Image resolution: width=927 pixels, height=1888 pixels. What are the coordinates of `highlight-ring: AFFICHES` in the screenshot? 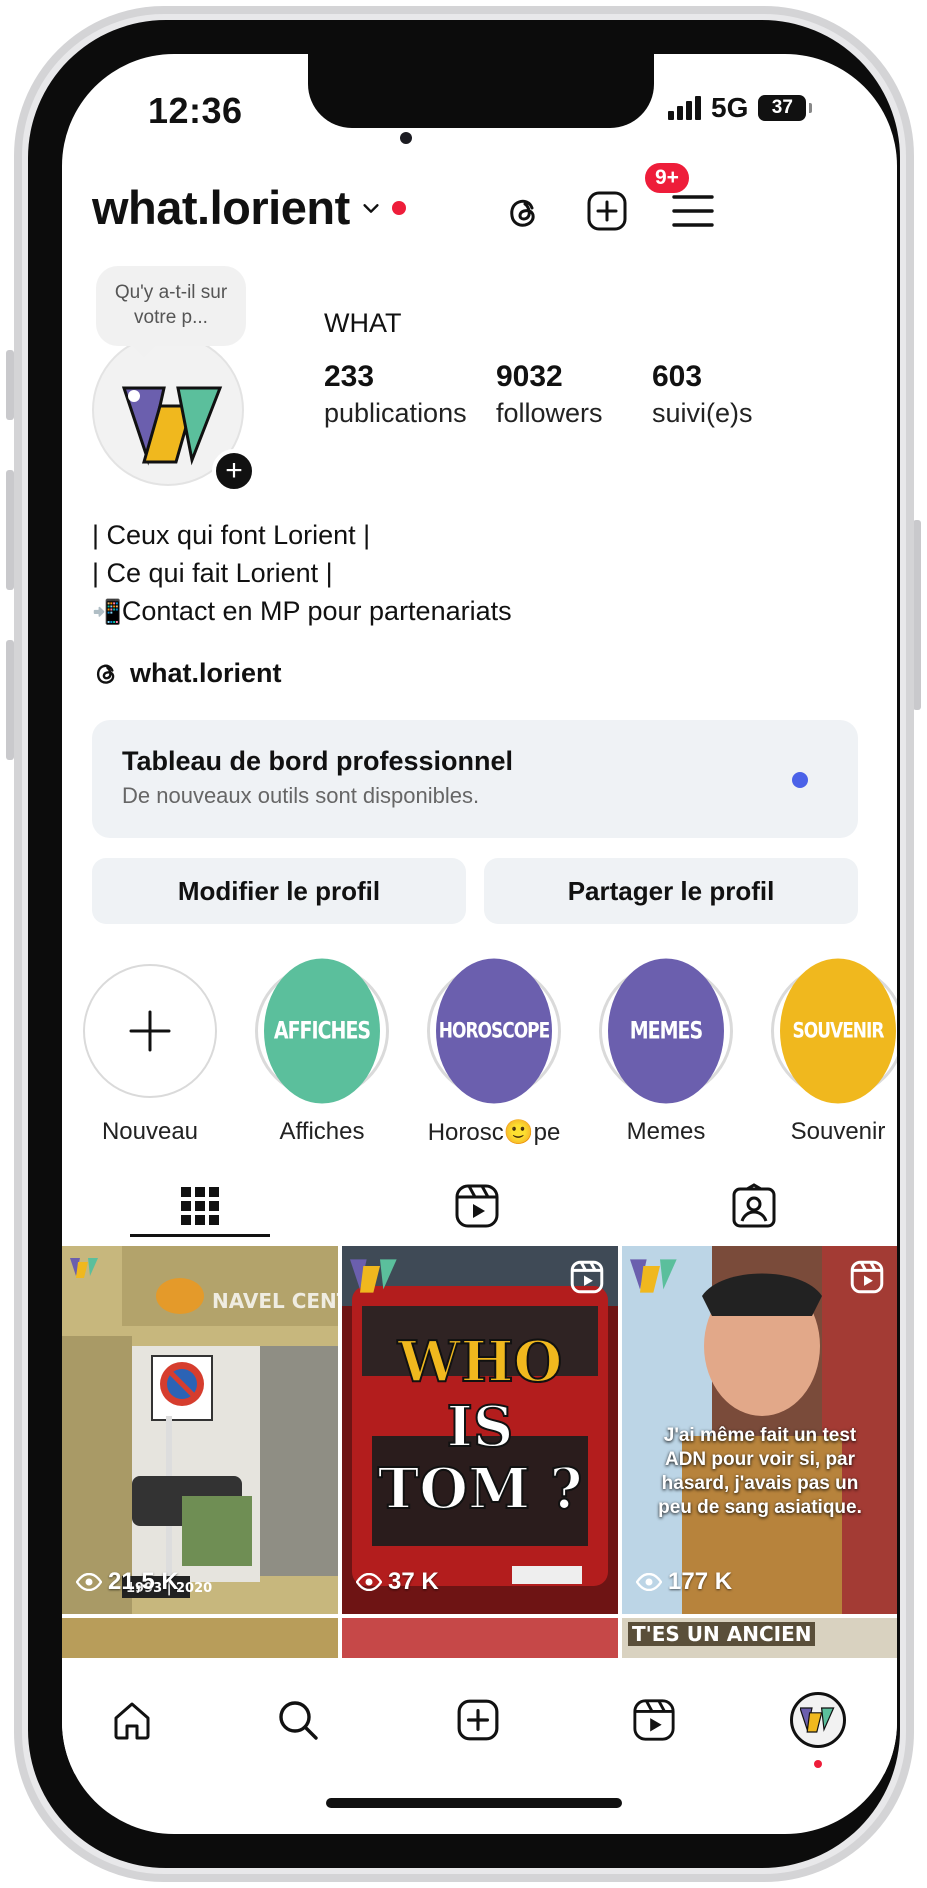 It's located at (322, 1031).